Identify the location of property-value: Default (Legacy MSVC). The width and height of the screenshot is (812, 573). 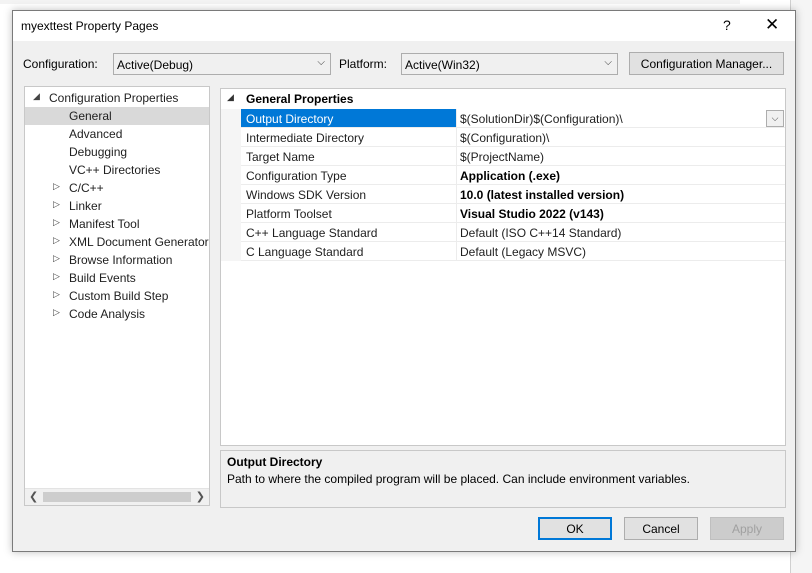
(523, 252).